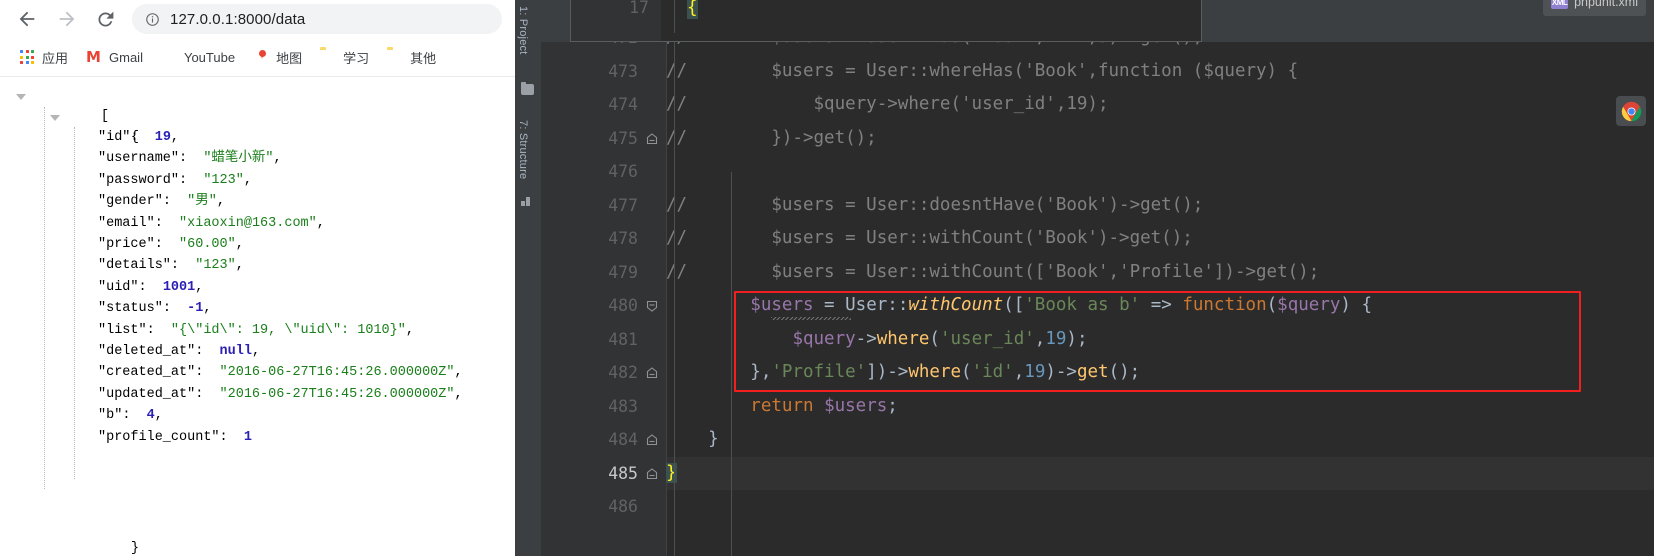 This screenshot has height=556, width=1654. Describe the element at coordinates (235, 351) in the screenshot. I see `json-value: null` at that location.